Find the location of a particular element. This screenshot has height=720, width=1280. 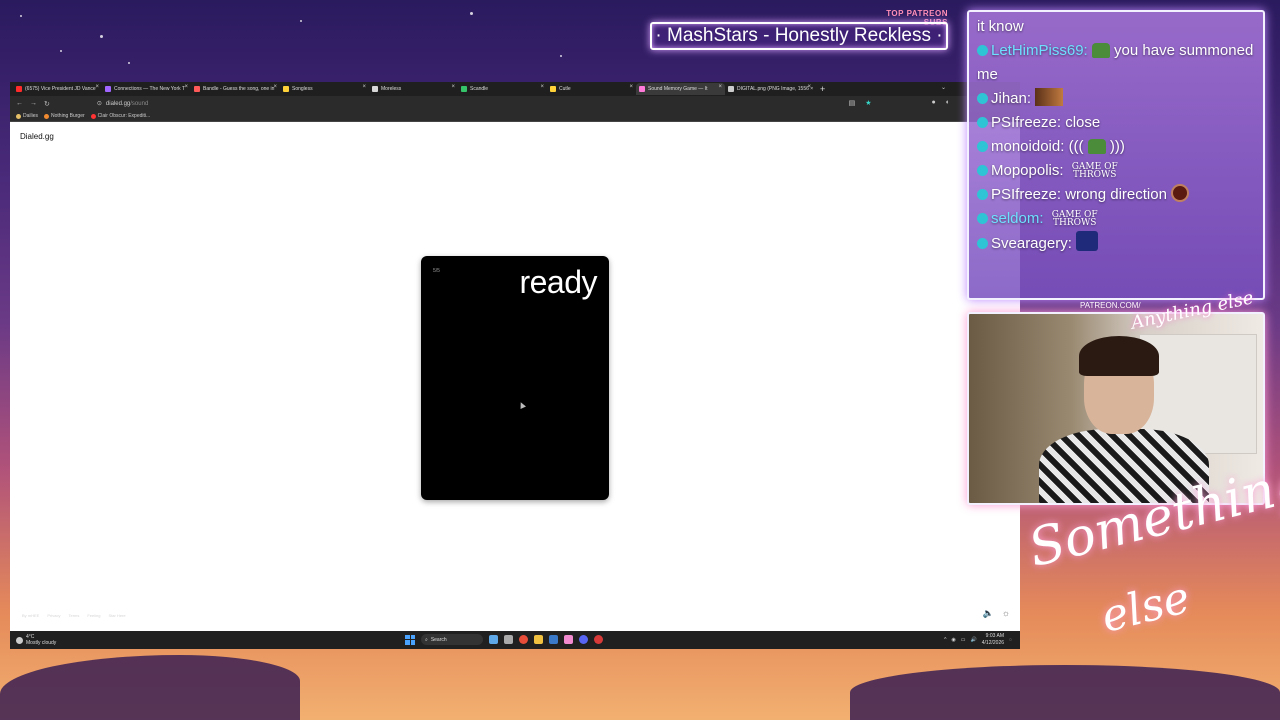

task-view-icon is located at coordinates (508, 639).